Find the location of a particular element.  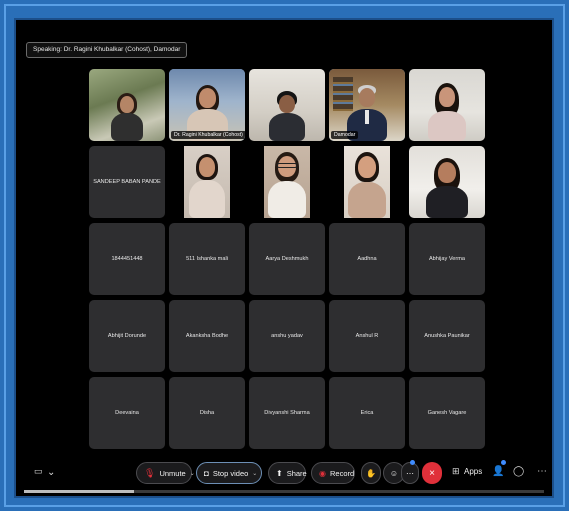

participant-name: Anshul R is located at coordinates (367, 336).